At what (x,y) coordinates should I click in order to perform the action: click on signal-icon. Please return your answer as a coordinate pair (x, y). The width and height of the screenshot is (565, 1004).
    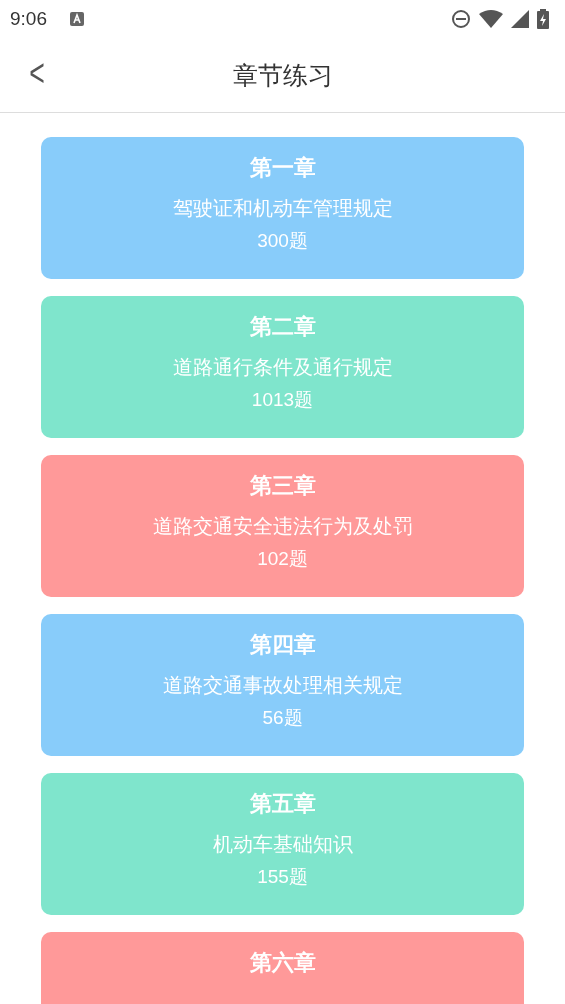
    Looking at the image, I should click on (520, 19).